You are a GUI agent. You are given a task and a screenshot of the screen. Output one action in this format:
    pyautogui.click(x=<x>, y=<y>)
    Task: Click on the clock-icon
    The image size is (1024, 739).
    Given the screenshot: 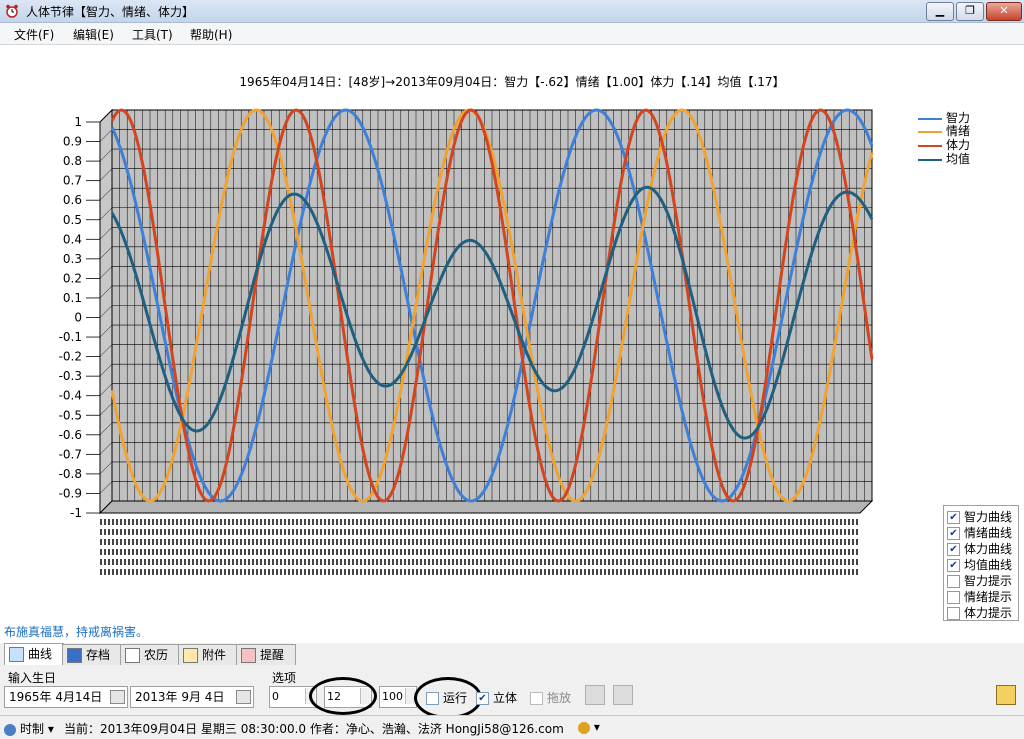 What is the action you would take?
    pyautogui.click(x=10, y=729)
    